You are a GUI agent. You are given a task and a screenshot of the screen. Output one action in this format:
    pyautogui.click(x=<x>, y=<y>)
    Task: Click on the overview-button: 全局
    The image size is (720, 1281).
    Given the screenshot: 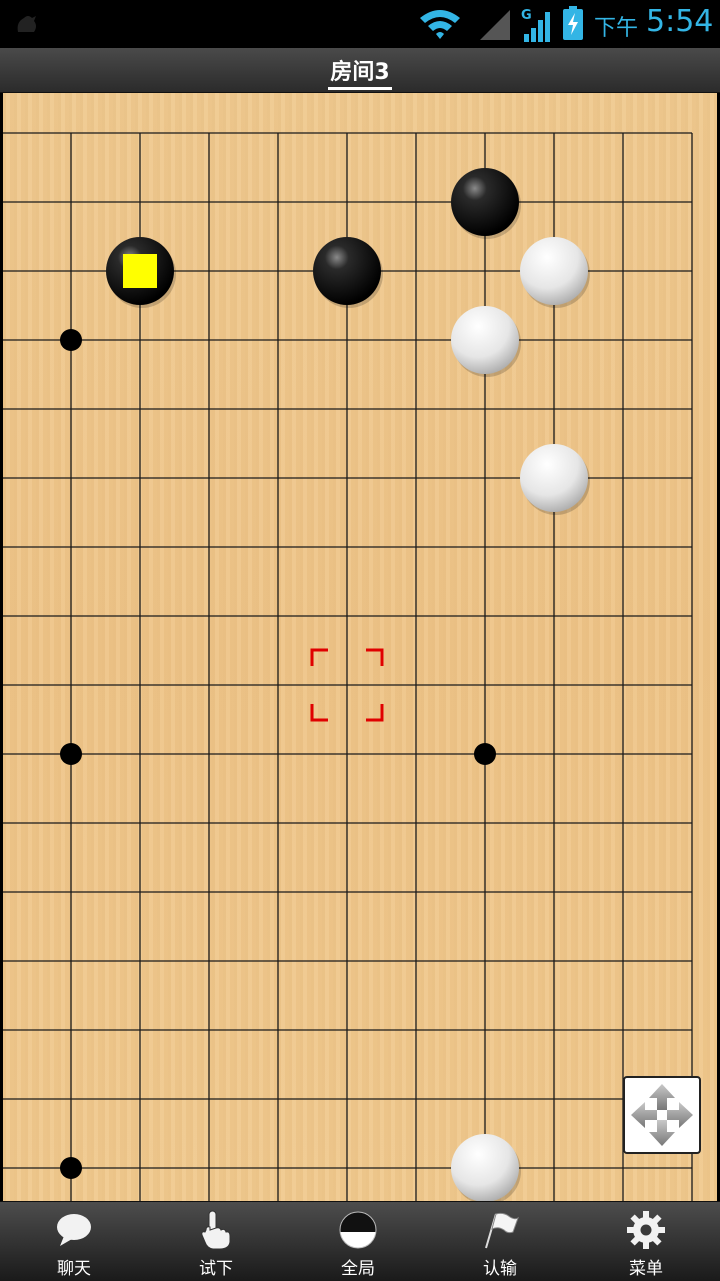 What is the action you would take?
    pyautogui.click(x=358, y=1241)
    